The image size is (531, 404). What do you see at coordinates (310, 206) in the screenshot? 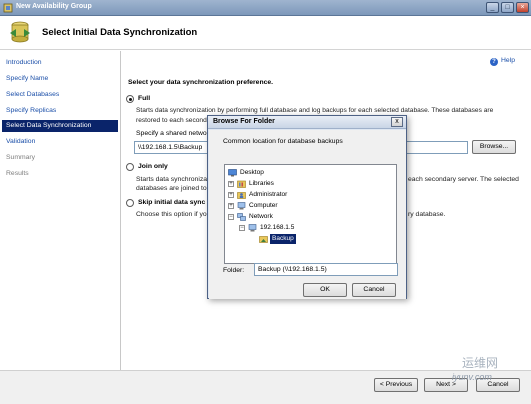
I see `tree-item-computer: + Computer` at bounding box center [310, 206].